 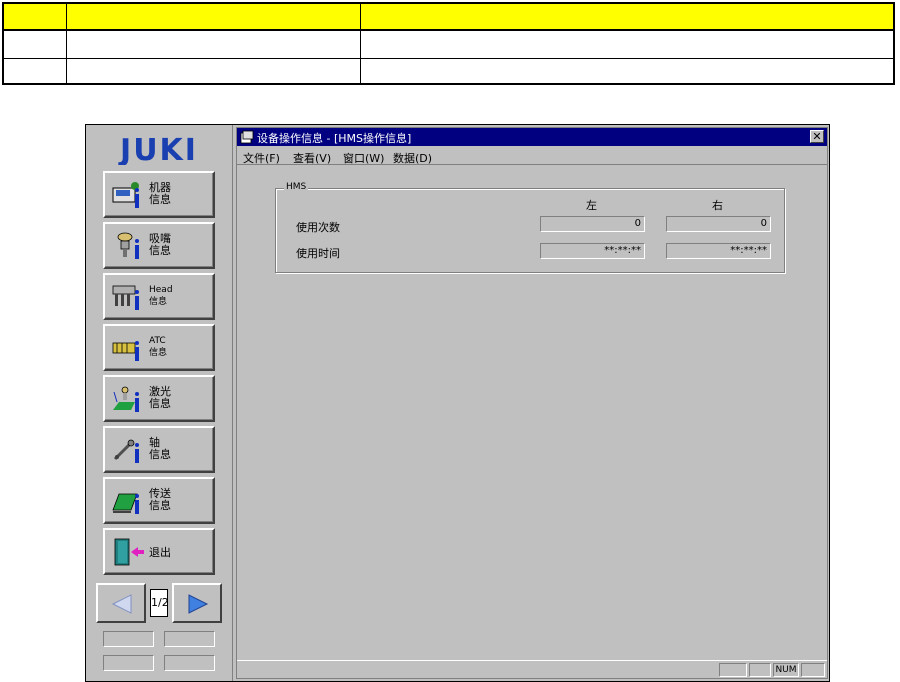 I want to click on sidebar-item-label: Head 信息, so click(x=161, y=296).